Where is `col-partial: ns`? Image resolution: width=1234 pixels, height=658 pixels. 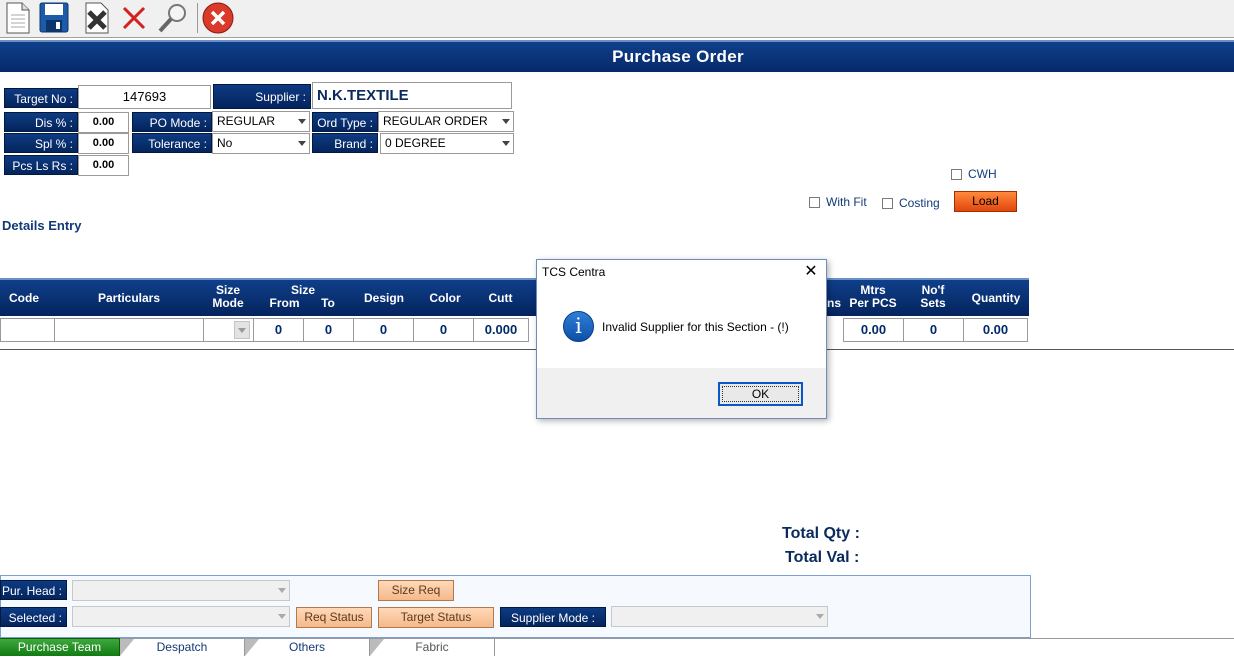
col-partial: ns is located at coordinates (833, 303).